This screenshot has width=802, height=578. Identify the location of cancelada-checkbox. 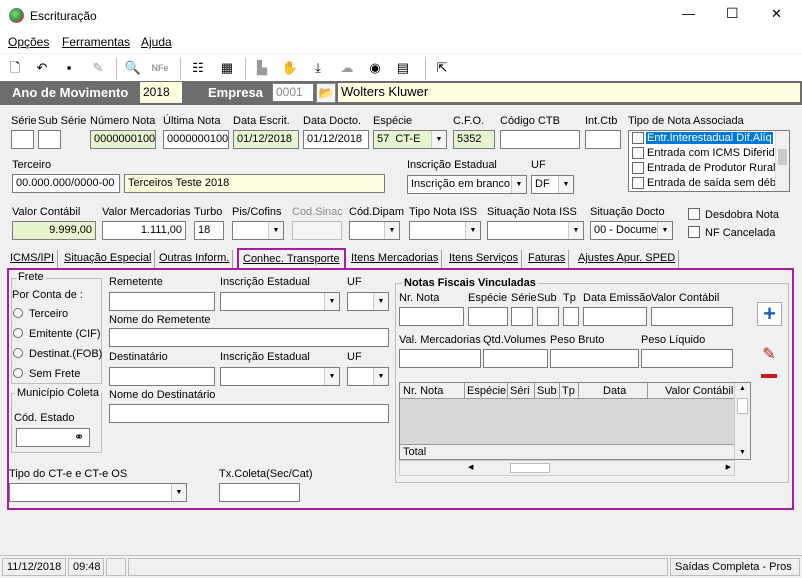
(694, 232).